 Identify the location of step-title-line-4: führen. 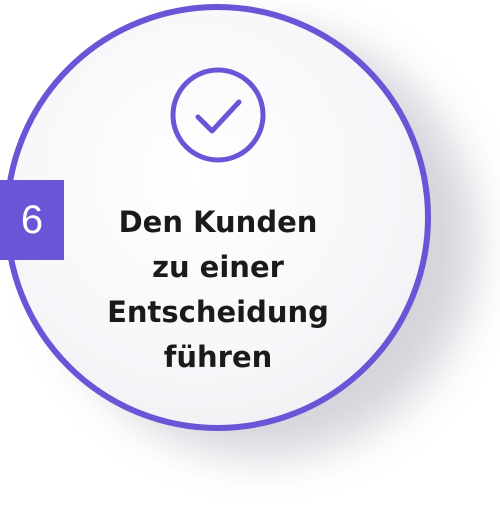
(218, 357).